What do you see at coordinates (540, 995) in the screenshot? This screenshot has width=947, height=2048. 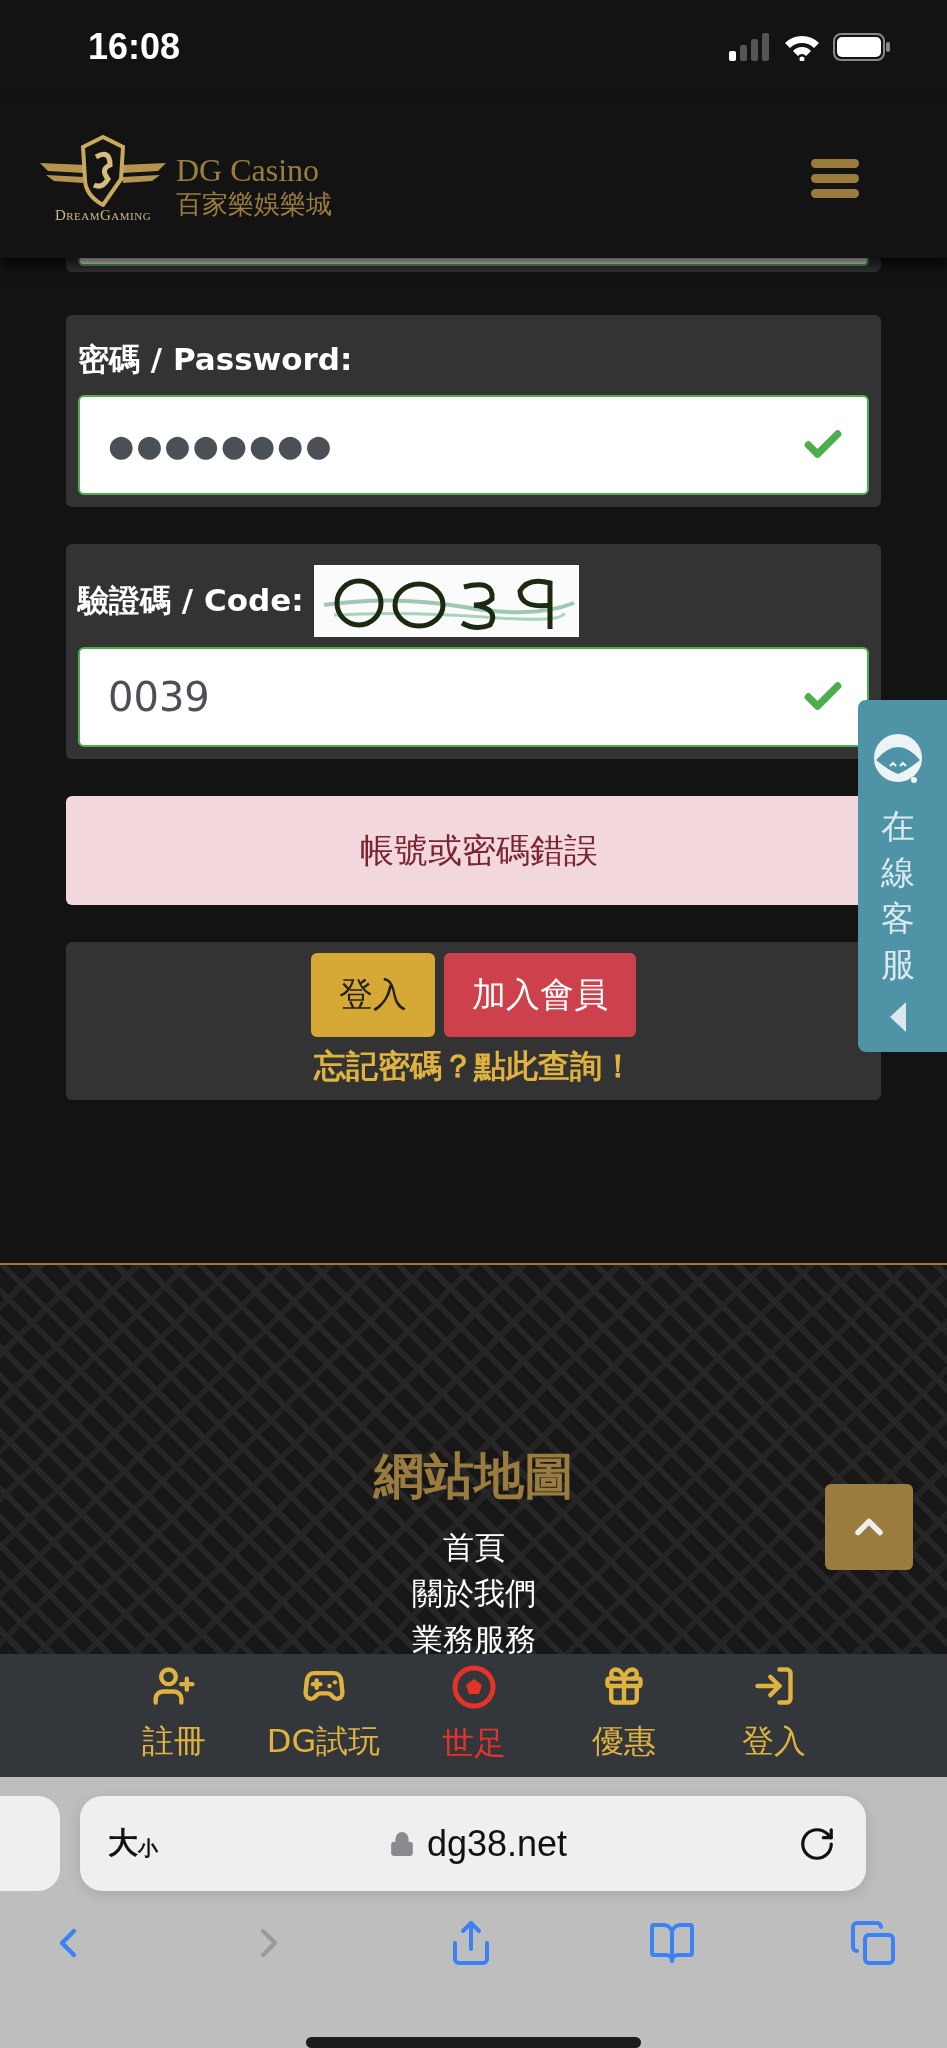 I see `register-button: 加入會員` at bounding box center [540, 995].